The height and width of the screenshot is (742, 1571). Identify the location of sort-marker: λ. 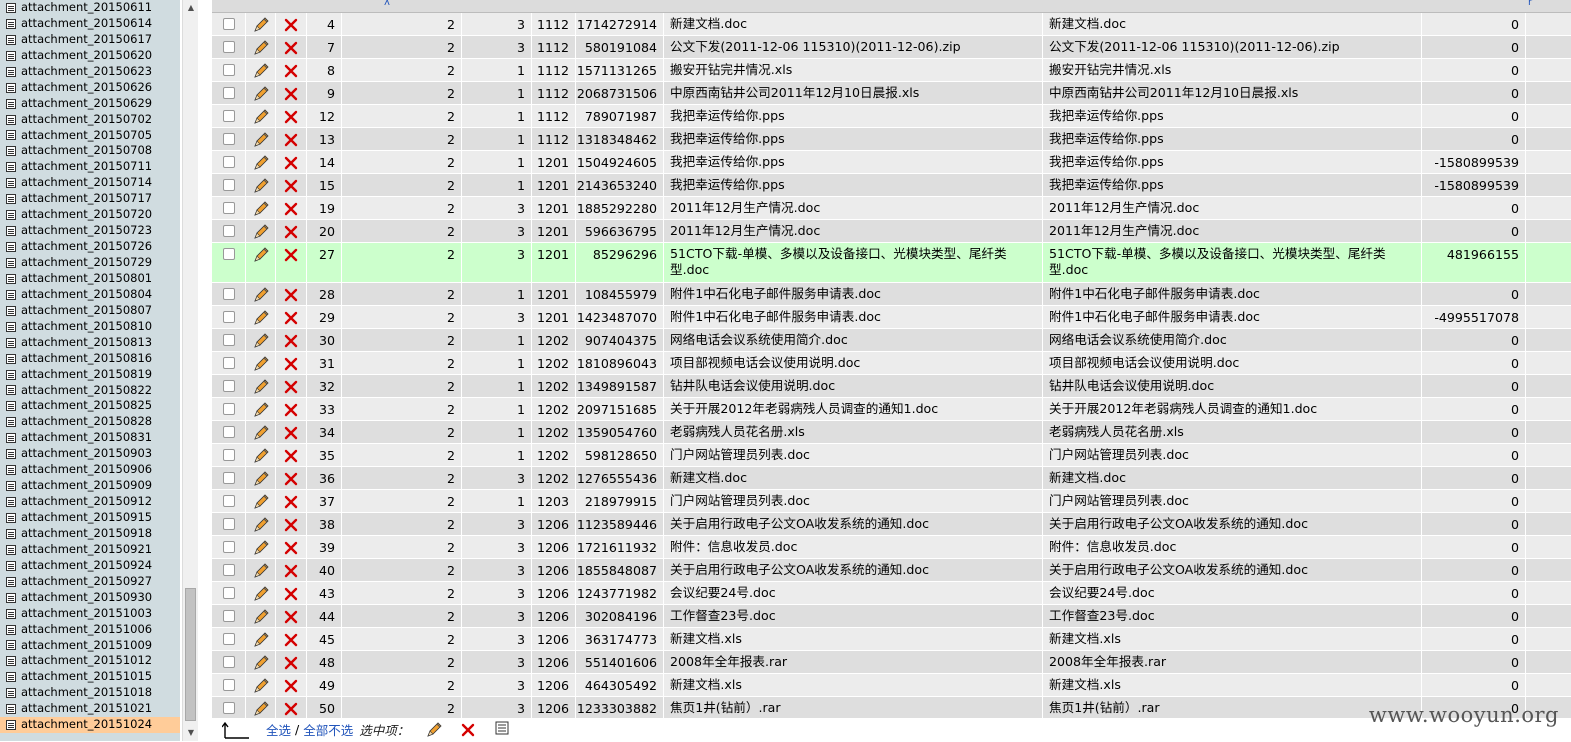
(387, 4).